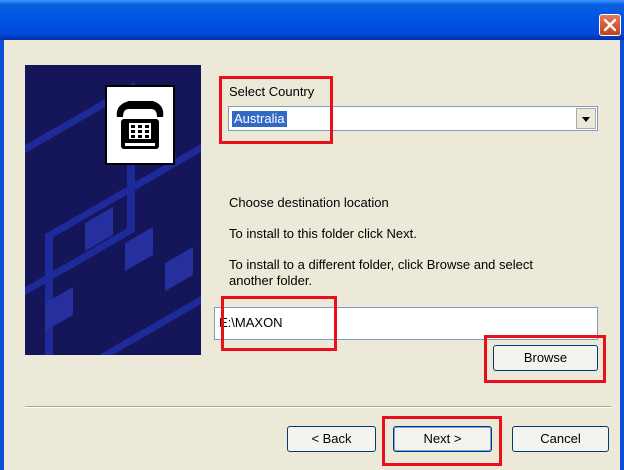 The width and height of the screenshot is (624, 470). Describe the element at coordinates (2, 255) in the screenshot. I see `window-frame-left` at that location.